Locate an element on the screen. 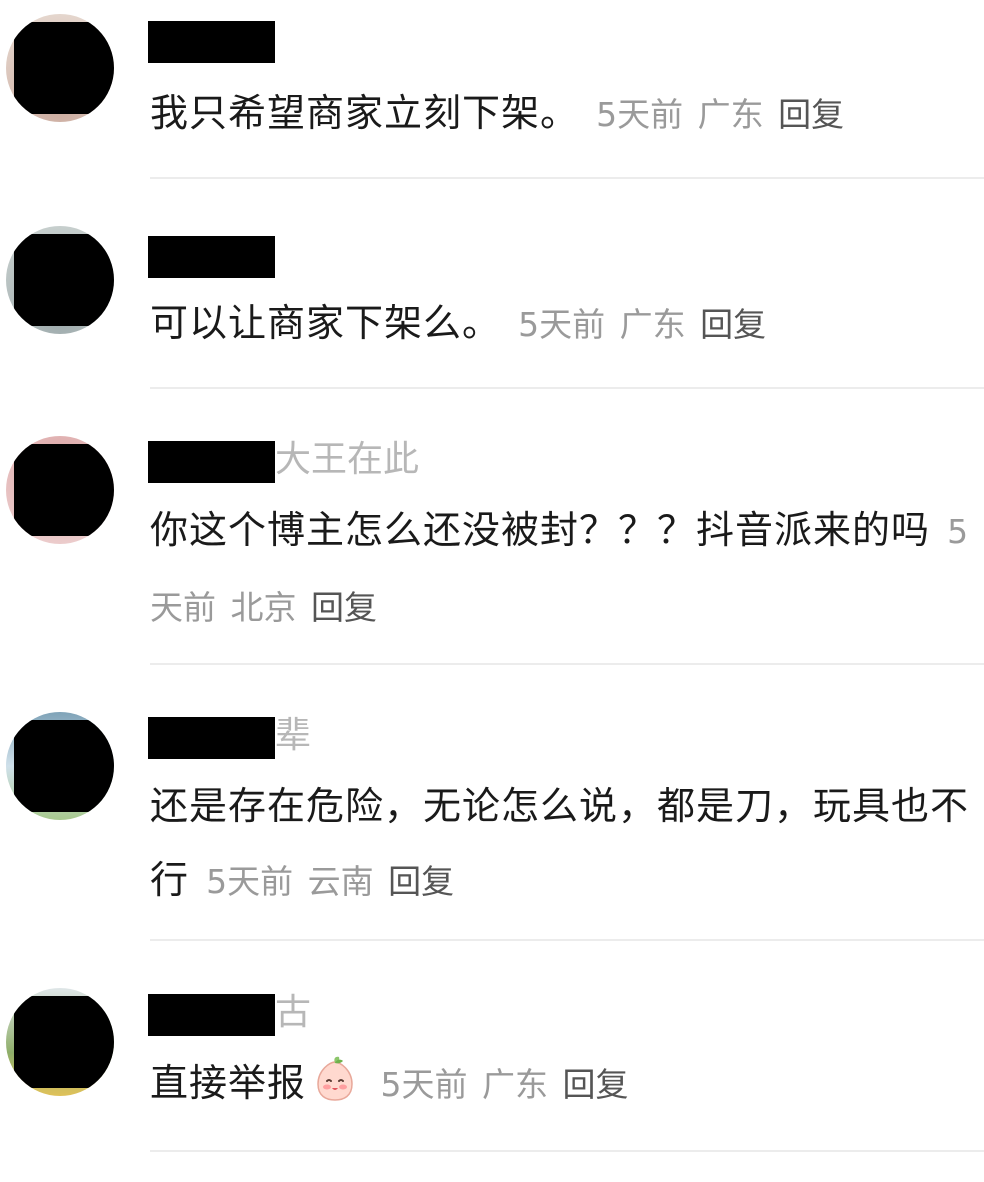 This screenshot has height=1182, width=984. comment-body: 还是存在危险，无论怎么说，都是刀，玩具也不行 5天前 云南 回复 is located at coordinates (560, 844).